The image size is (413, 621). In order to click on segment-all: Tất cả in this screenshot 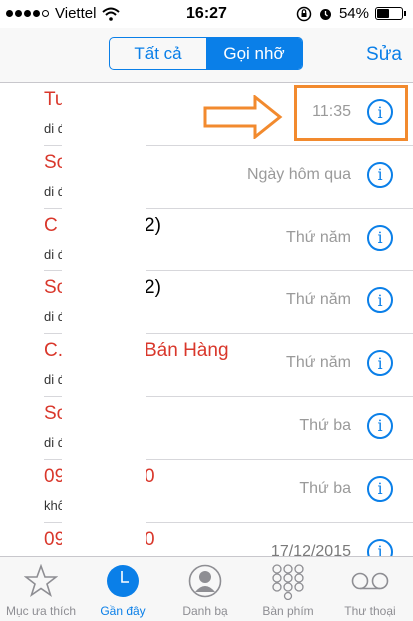, I will do `click(158, 53)`.